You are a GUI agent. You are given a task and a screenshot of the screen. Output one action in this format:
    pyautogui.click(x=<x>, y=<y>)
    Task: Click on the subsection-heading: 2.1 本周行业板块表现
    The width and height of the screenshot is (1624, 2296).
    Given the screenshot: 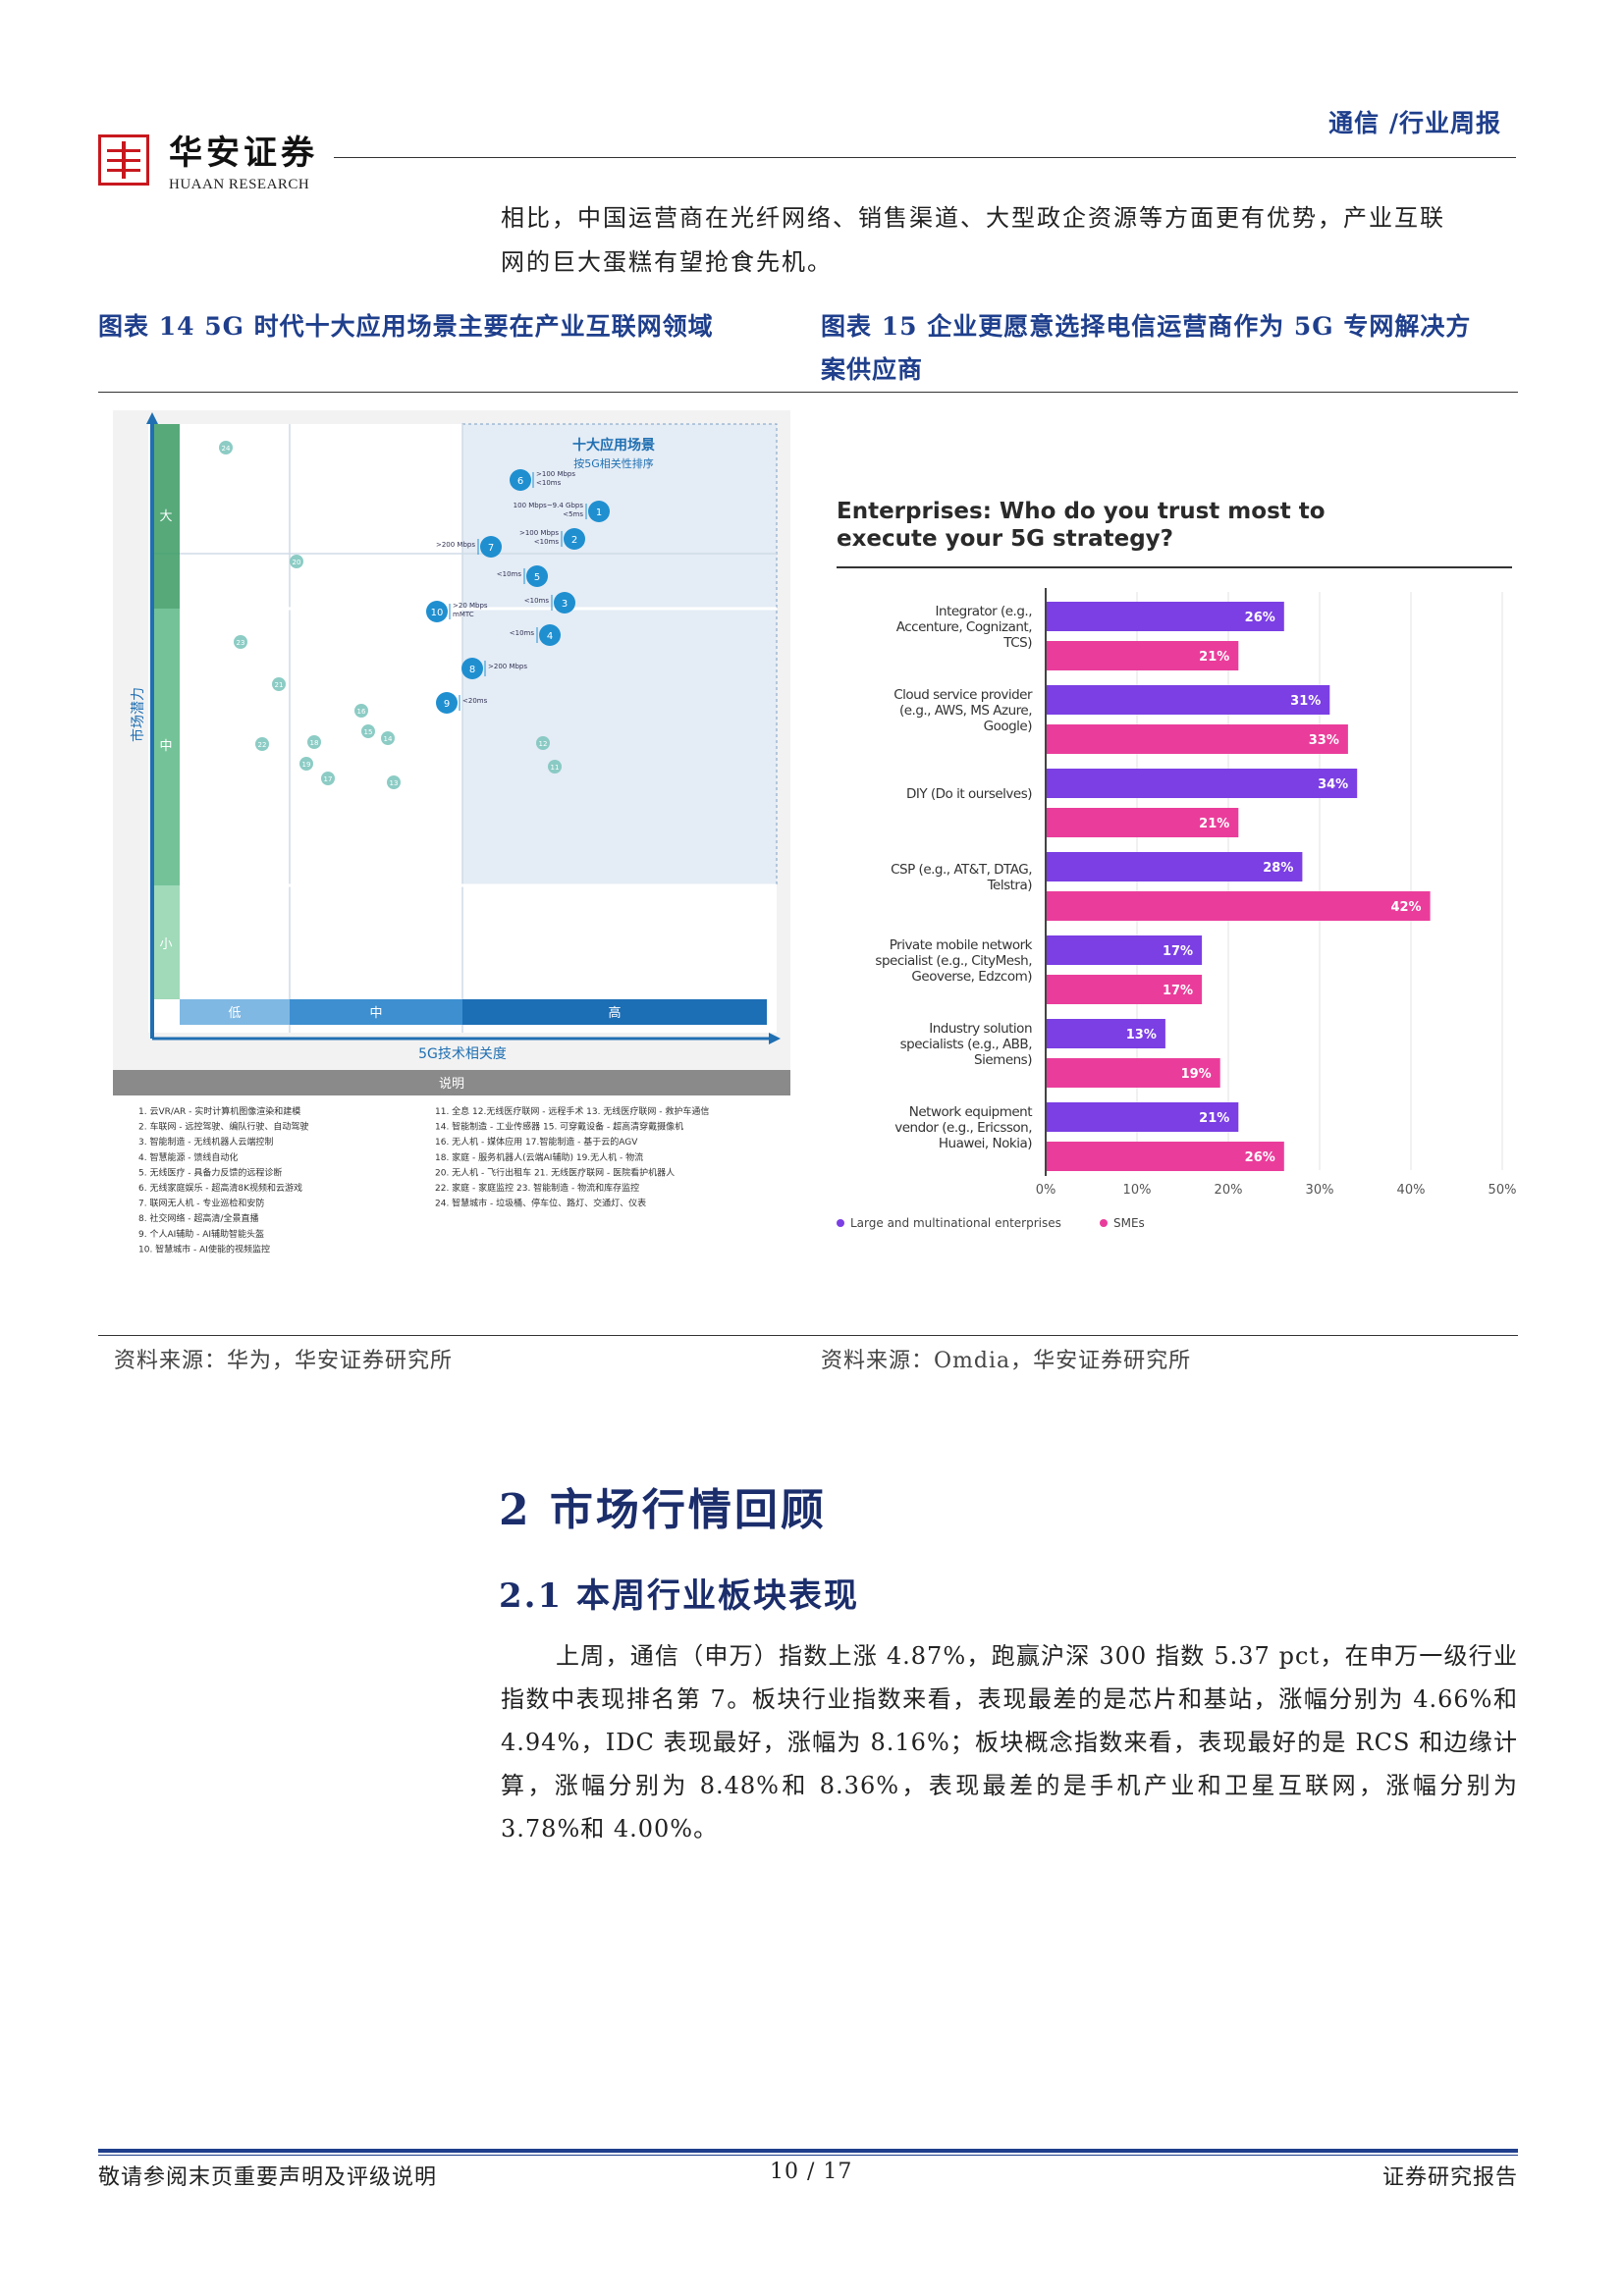 What is the action you would take?
    pyautogui.click(x=679, y=1596)
    